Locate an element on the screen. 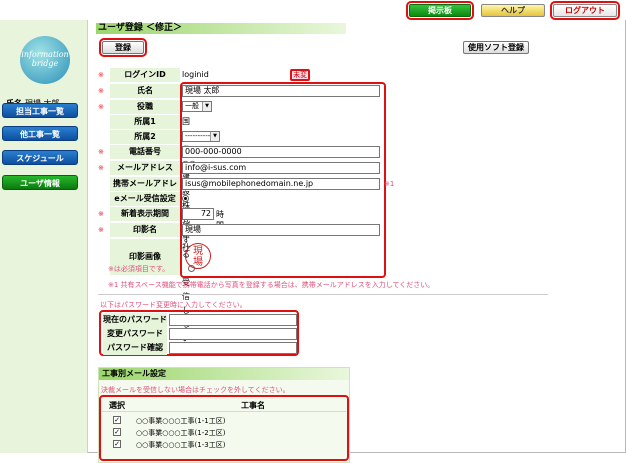 This screenshot has width=626, height=463. help-button: ヘルプ is located at coordinates (513, 10).